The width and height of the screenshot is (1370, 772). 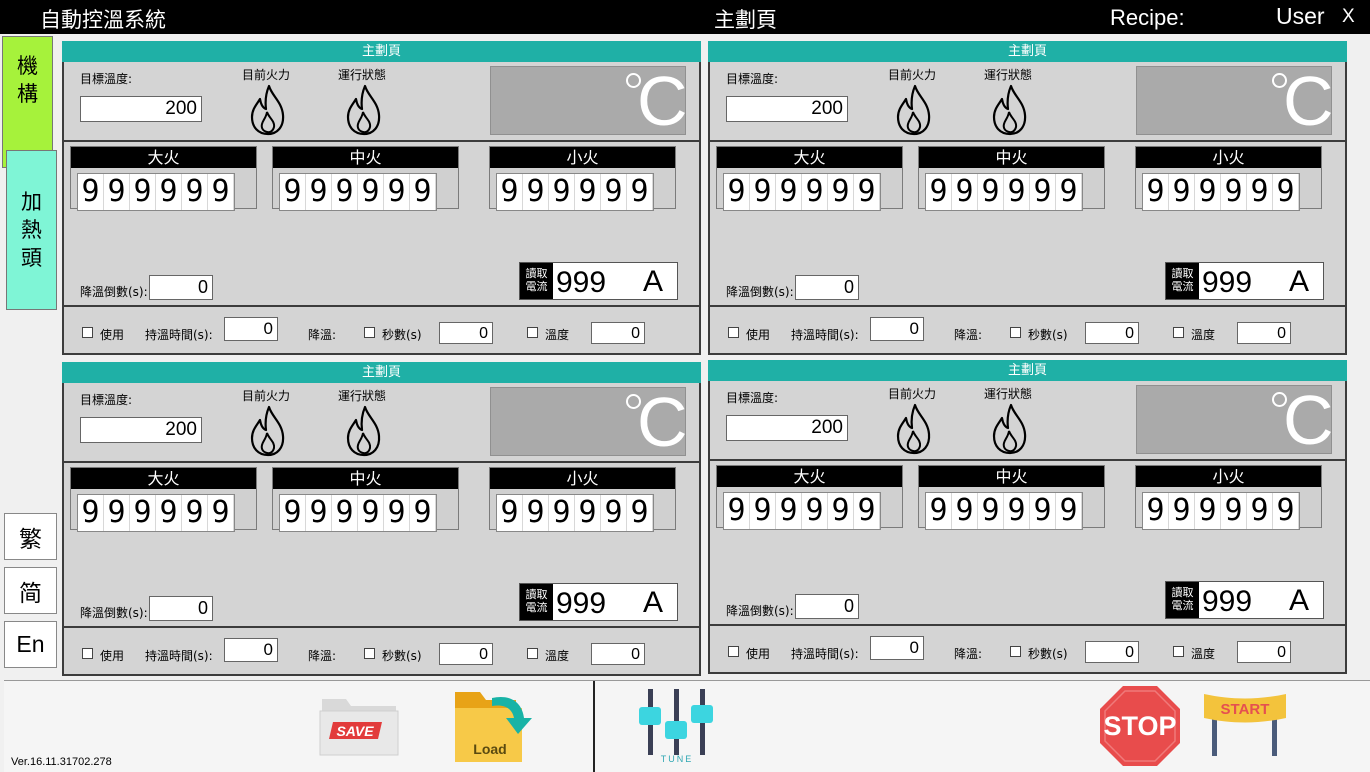 What do you see at coordinates (1009, 110) in the screenshot?
I see `run-status-icon` at bounding box center [1009, 110].